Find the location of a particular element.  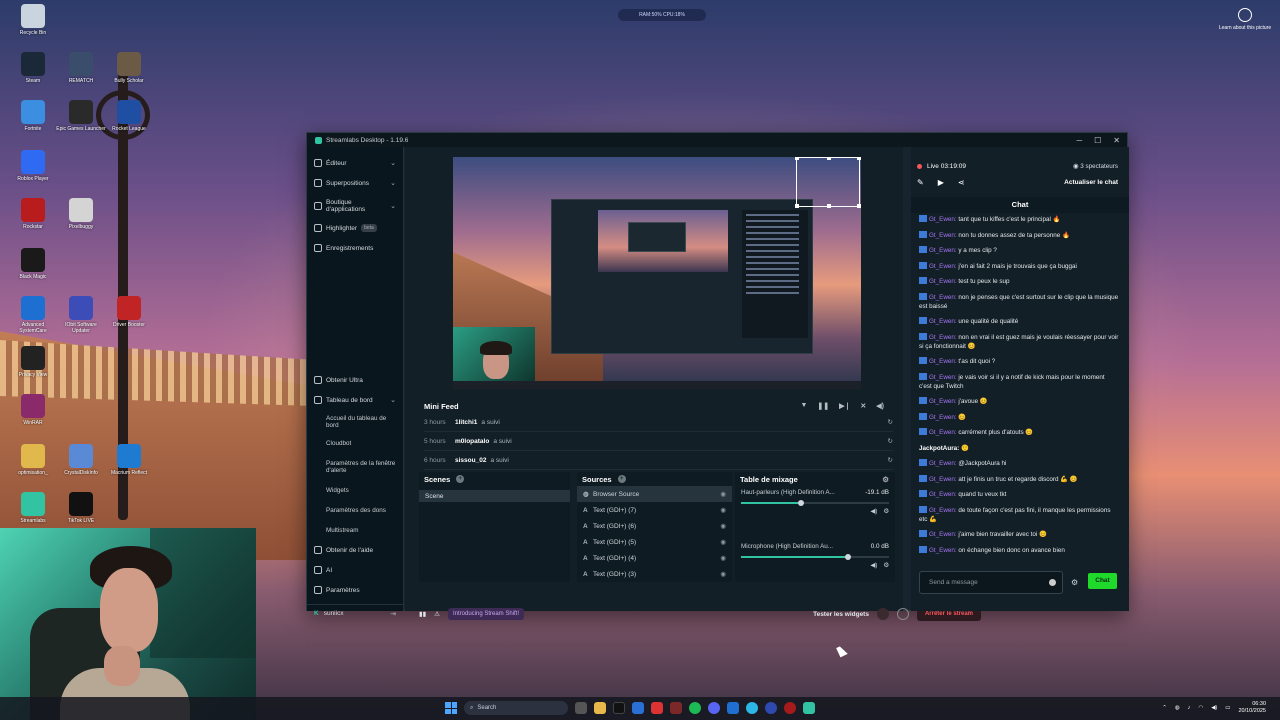

sidebar-item-param-tres: Paramètres is located at coordinates (355, 590).